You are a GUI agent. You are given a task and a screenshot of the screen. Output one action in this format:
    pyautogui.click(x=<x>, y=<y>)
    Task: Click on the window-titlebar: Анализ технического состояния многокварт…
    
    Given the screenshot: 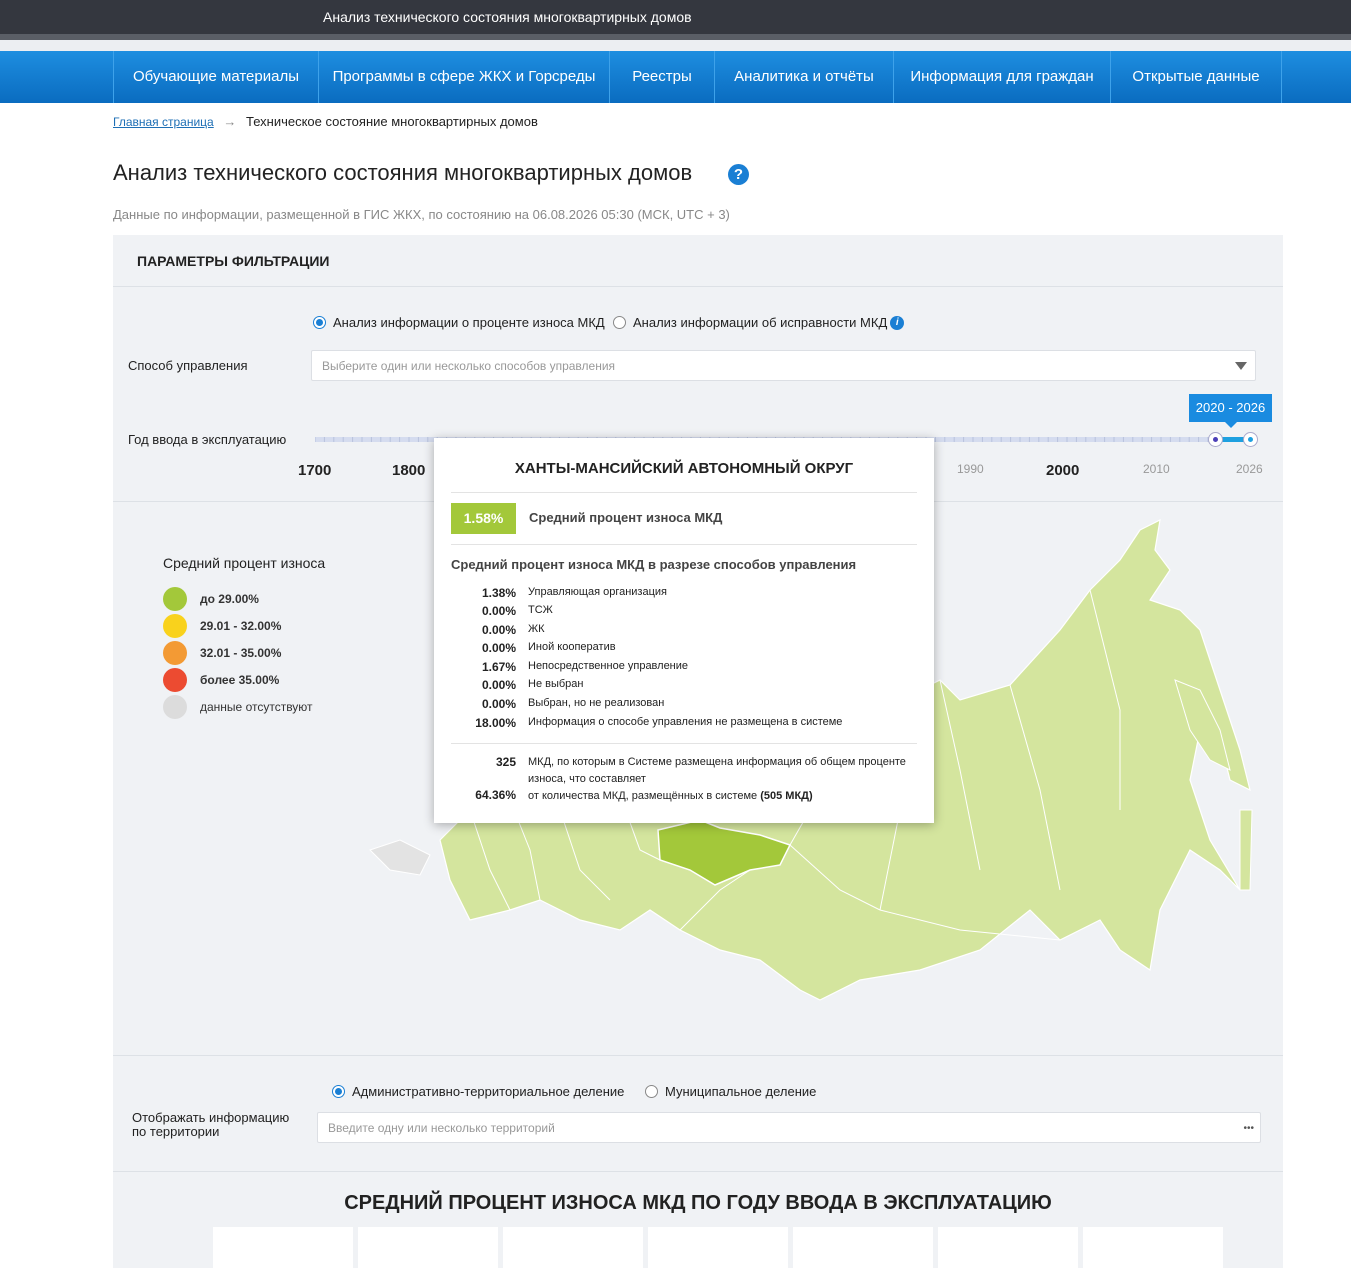 What is the action you would take?
    pyautogui.click(x=675, y=17)
    